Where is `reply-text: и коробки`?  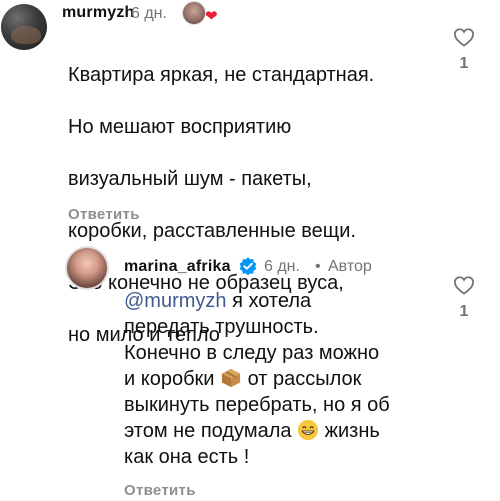
reply-text: и коробки is located at coordinates (172, 379).